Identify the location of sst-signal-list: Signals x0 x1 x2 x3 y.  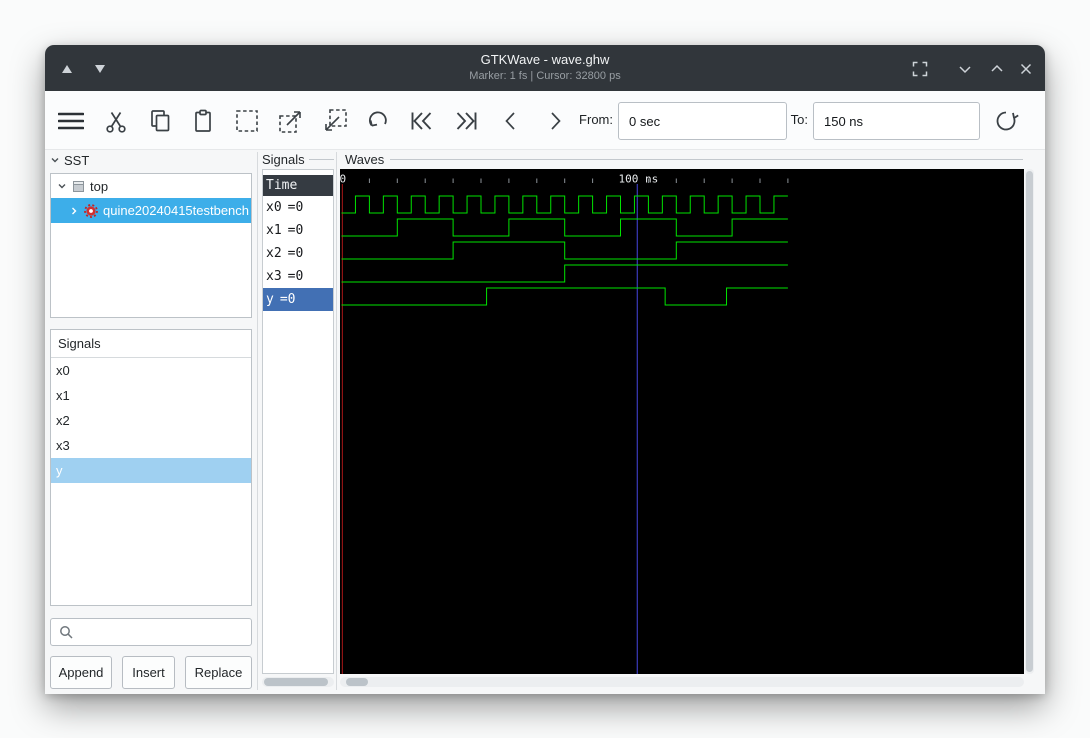
(151, 467).